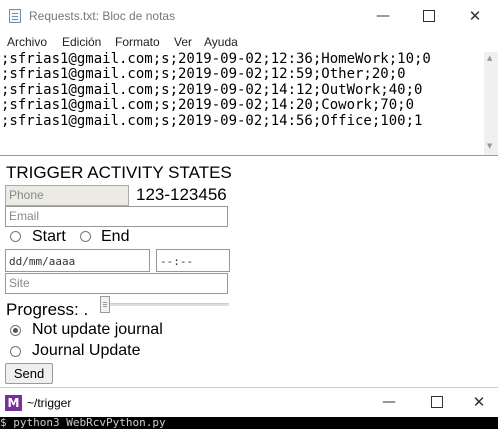 The height and width of the screenshot is (429, 498). I want to click on menu-ayuda: Ayuda, so click(221, 42).